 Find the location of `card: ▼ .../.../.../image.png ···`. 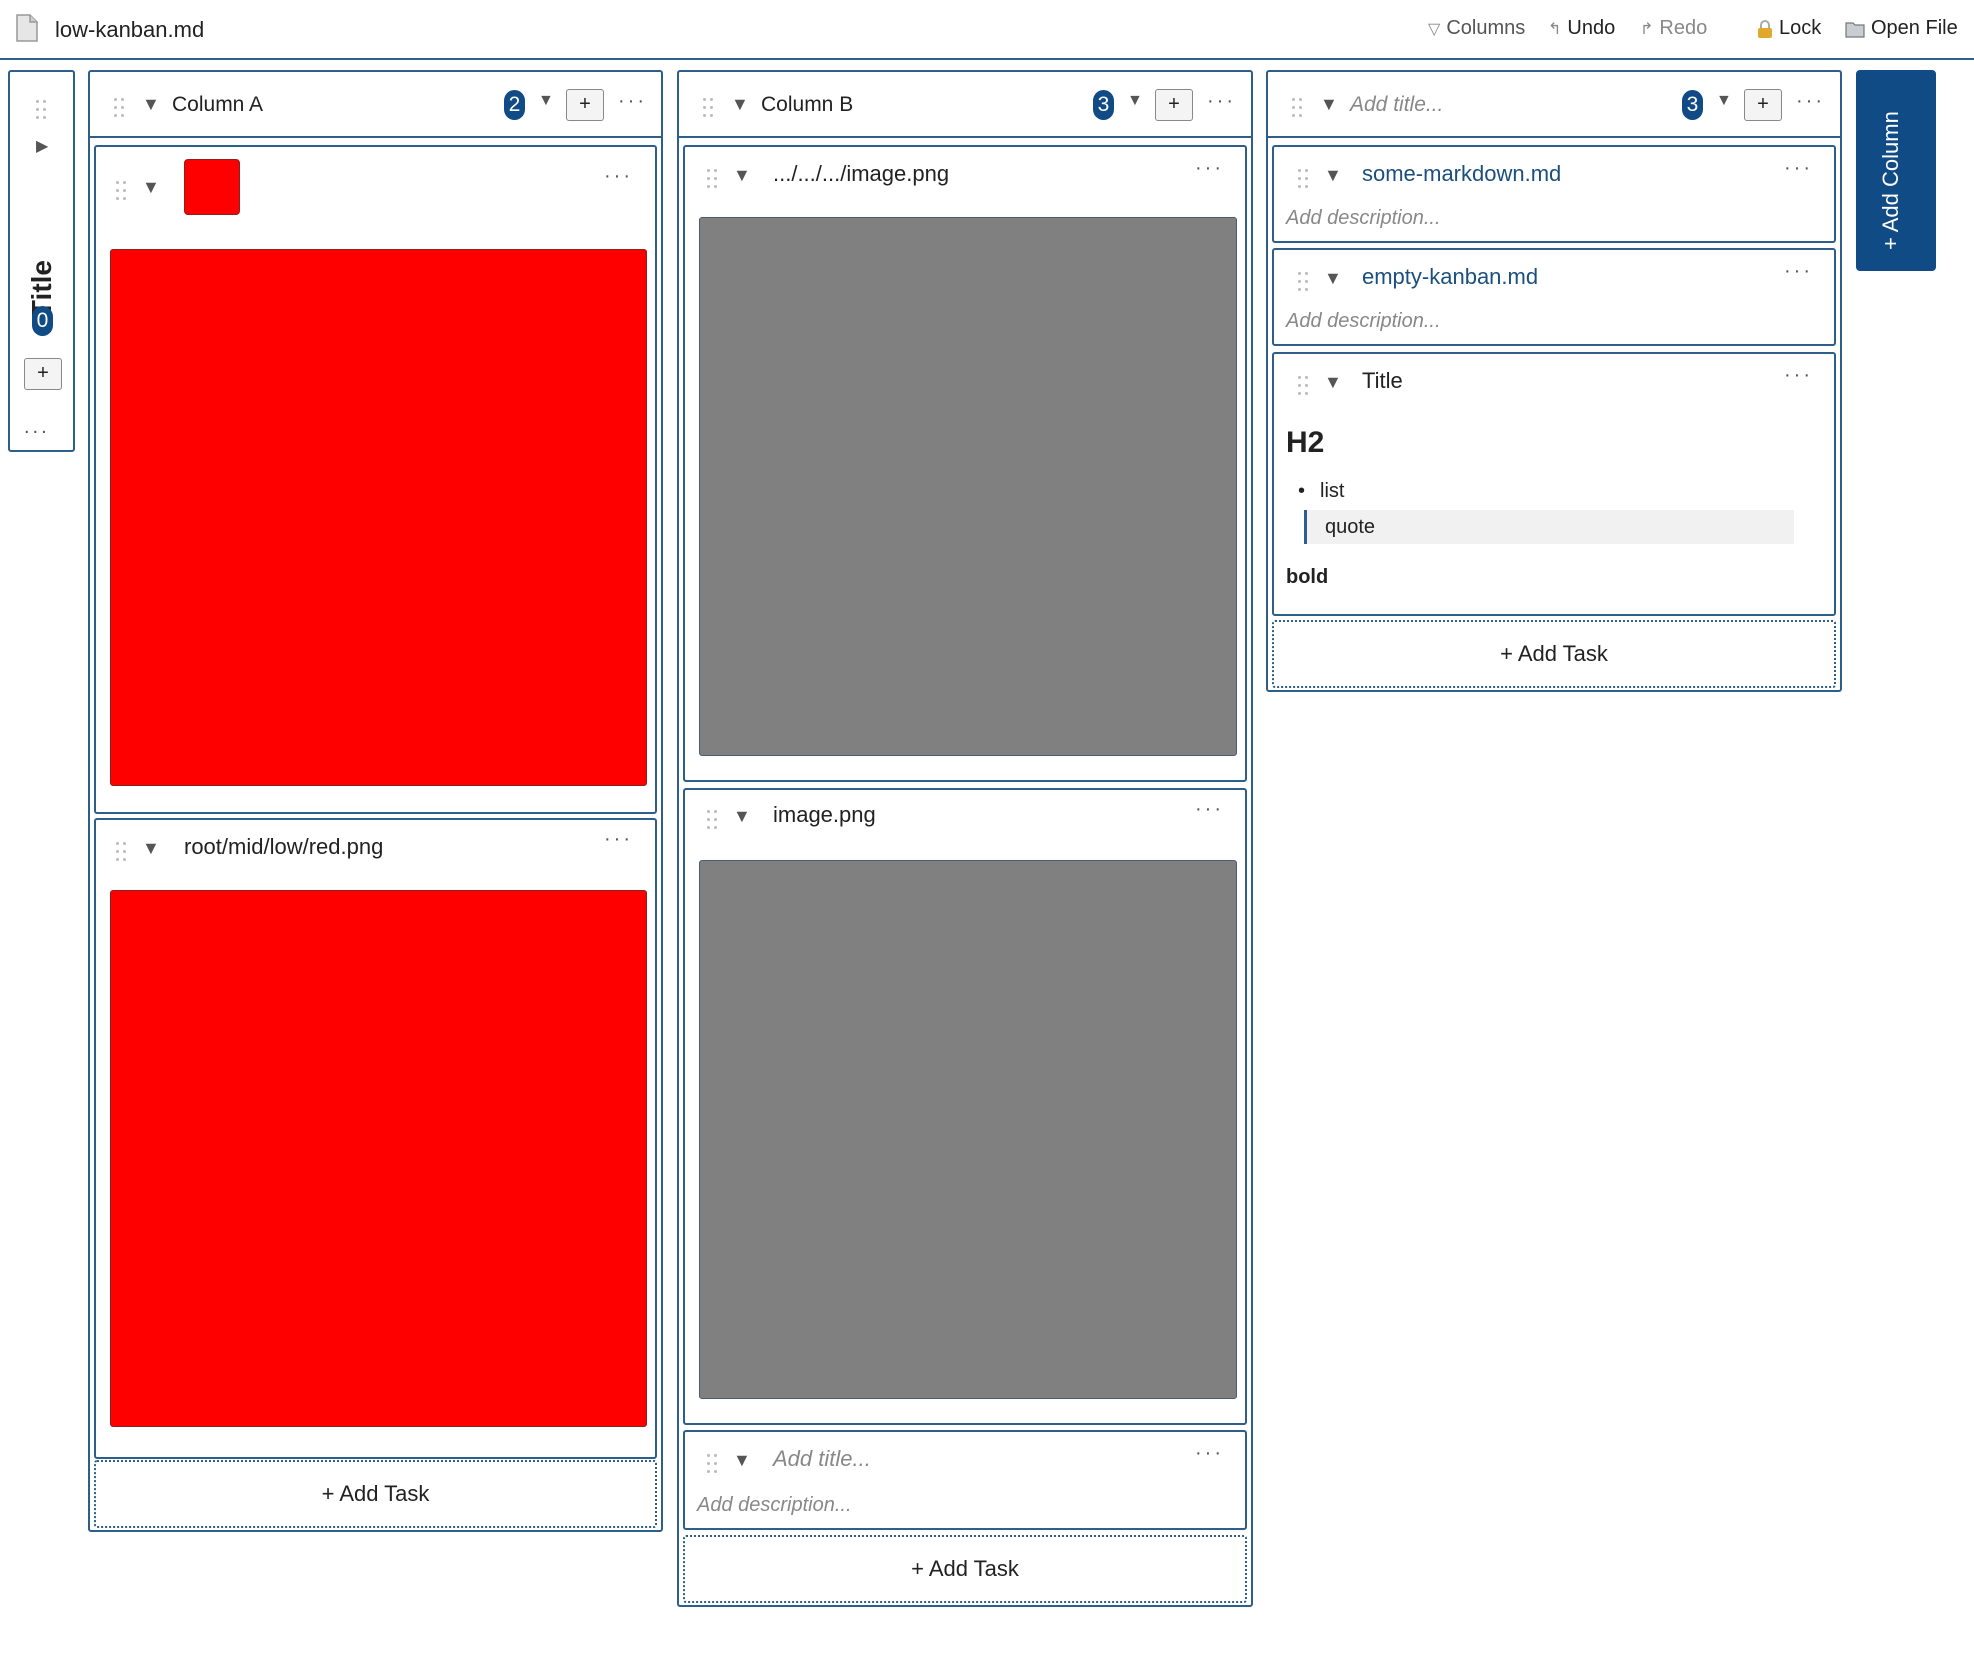

card: ▼ .../.../.../image.png ··· is located at coordinates (965, 463).